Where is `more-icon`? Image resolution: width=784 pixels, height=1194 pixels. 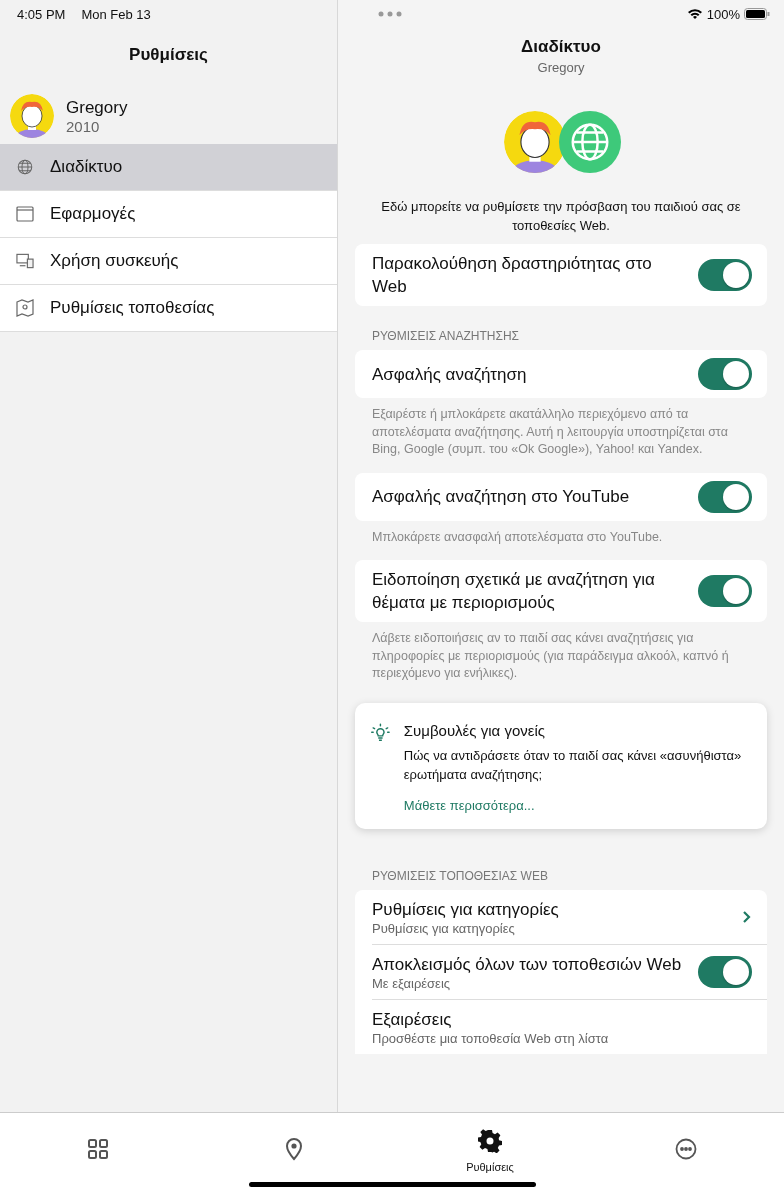
more-icon is located at coordinates (686, 1149).